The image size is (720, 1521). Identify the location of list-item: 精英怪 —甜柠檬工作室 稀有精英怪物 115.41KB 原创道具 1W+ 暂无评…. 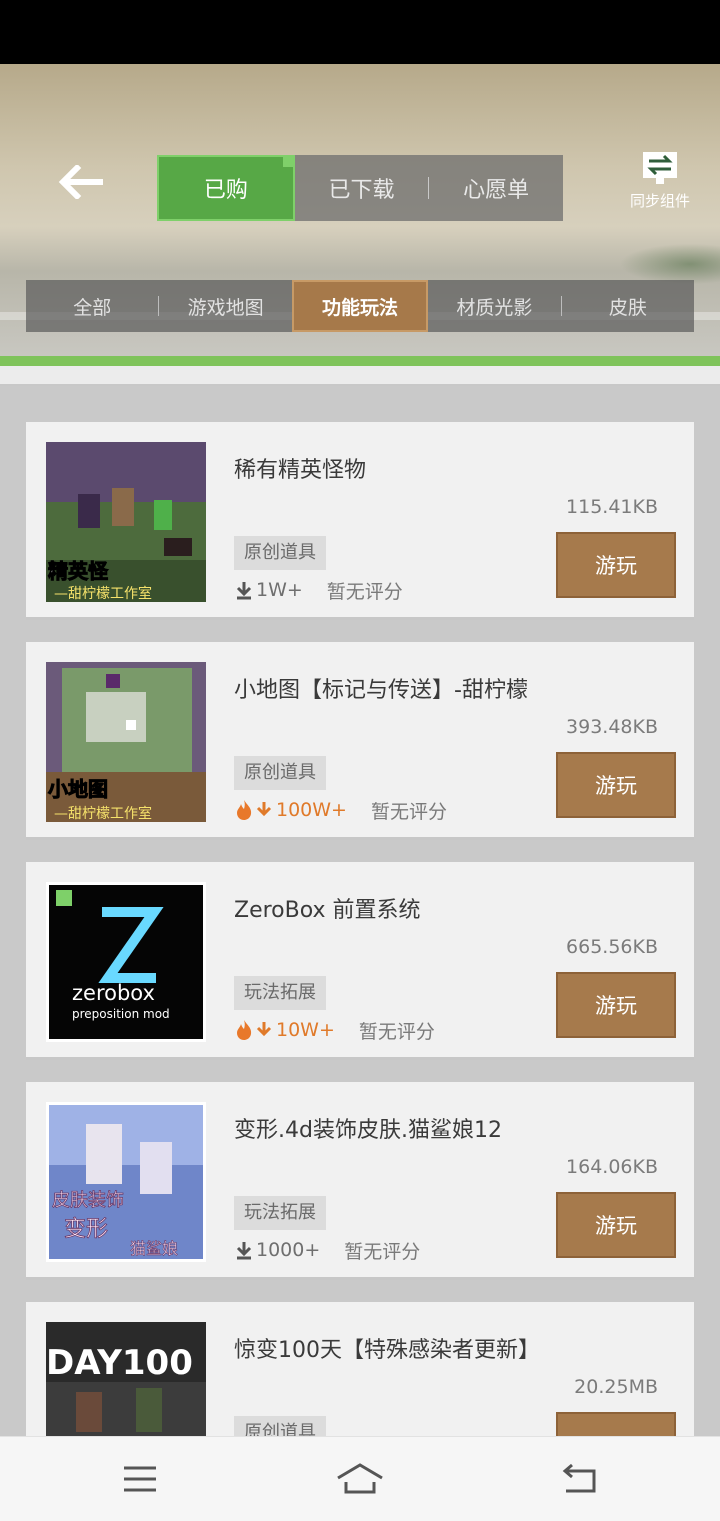
(360, 521).